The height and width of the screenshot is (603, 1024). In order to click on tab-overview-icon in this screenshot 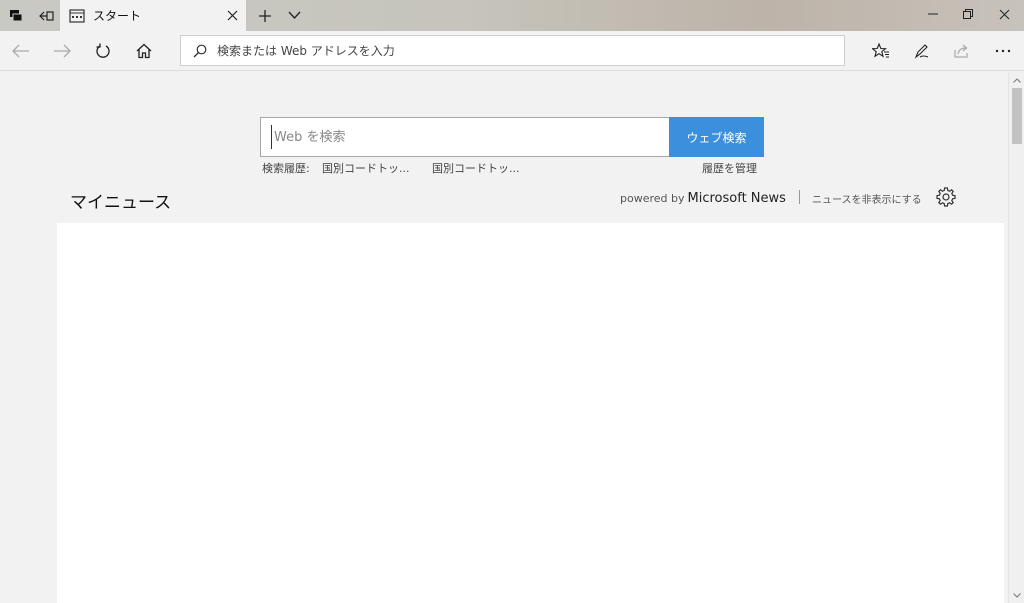, I will do `click(16, 15)`.